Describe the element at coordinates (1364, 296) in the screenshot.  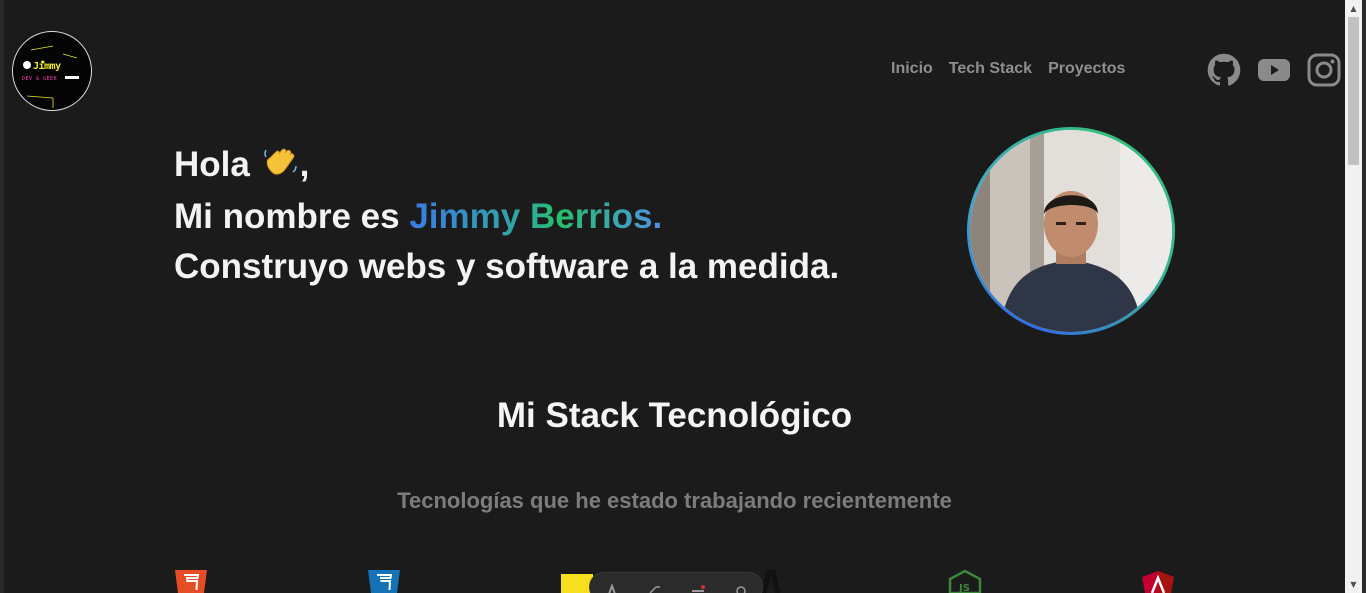
I see `window-frame-right` at that location.